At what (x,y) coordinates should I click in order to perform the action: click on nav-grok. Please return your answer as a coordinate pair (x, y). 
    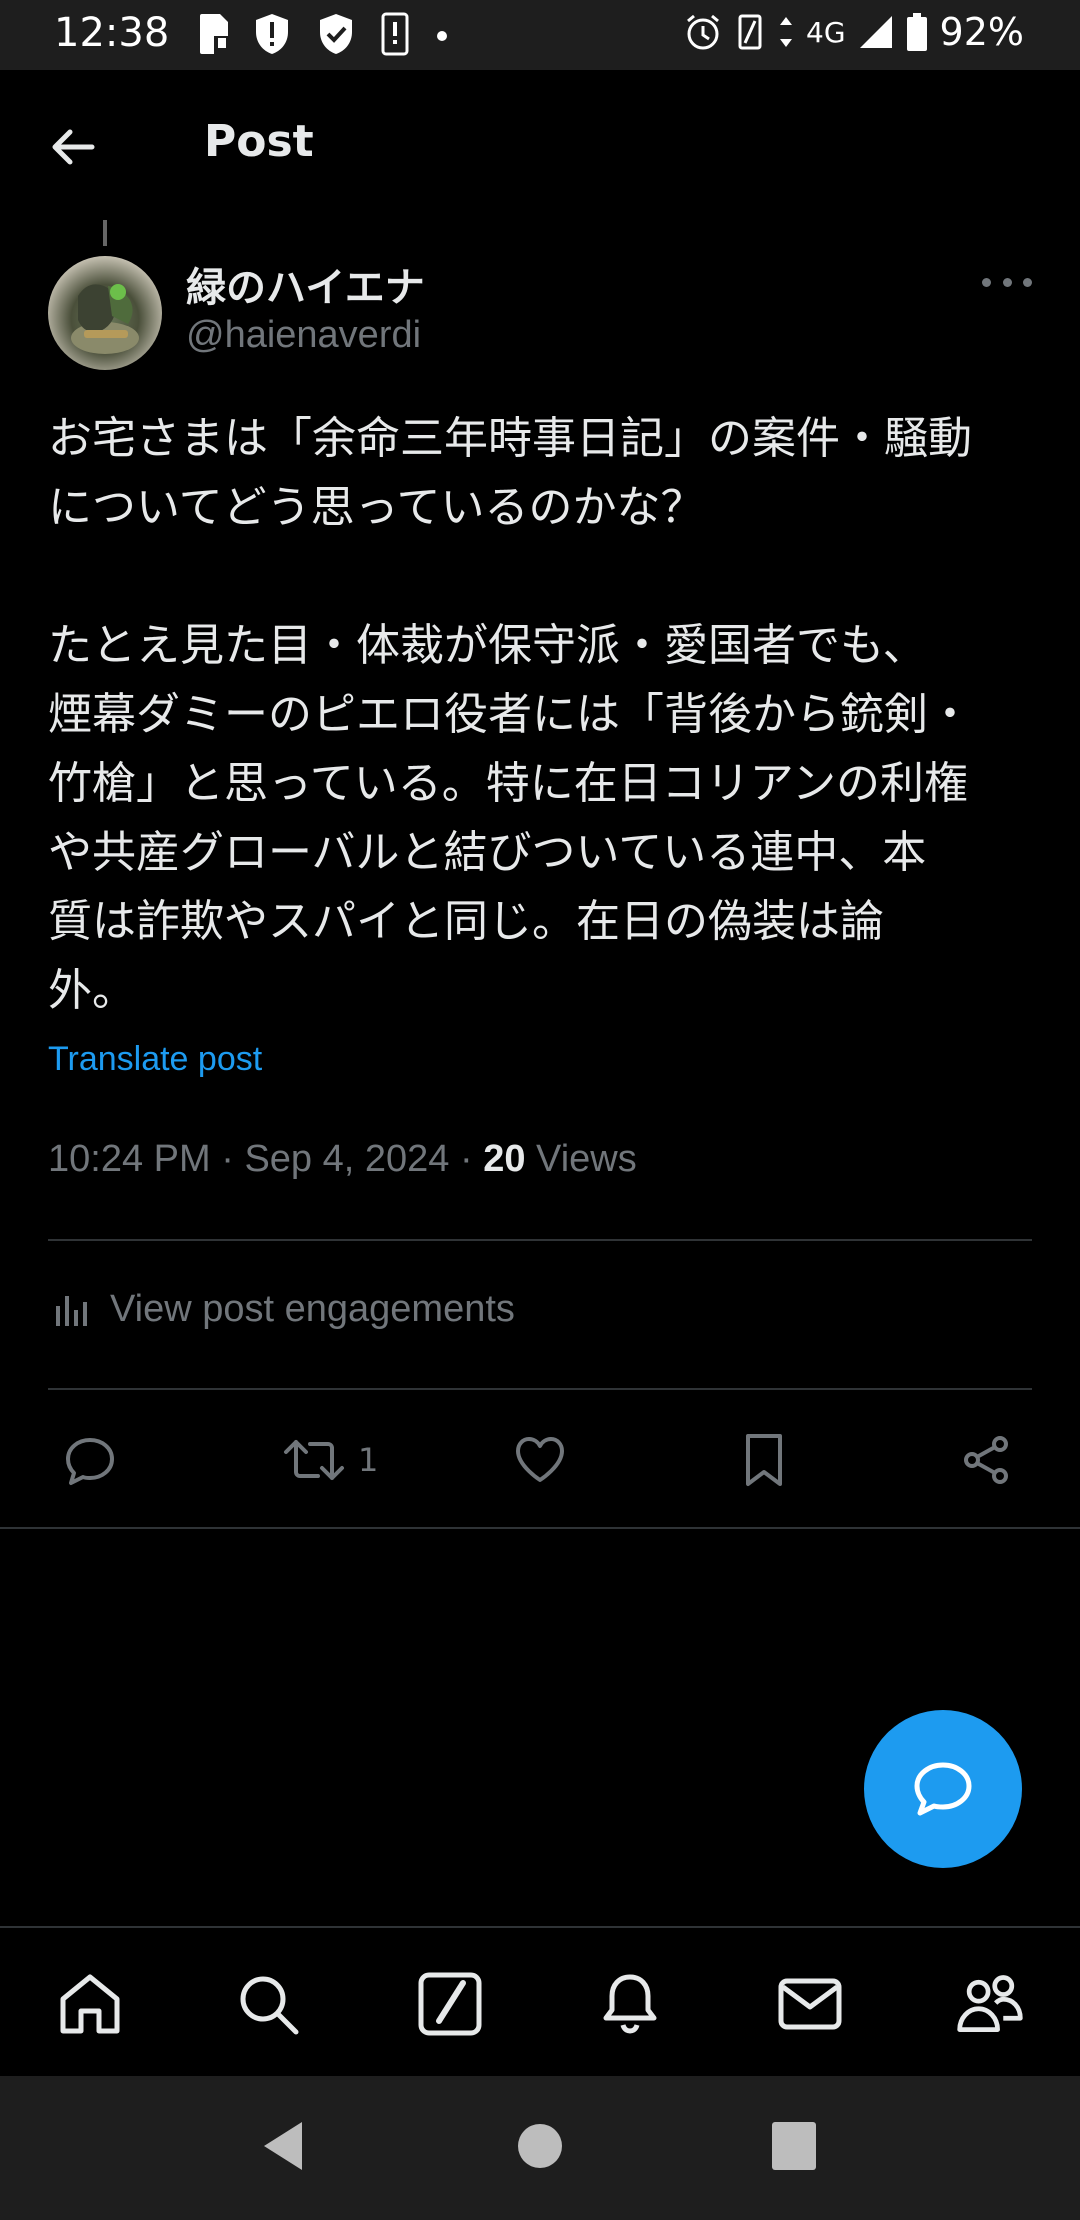
    Looking at the image, I should click on (450, 2004).